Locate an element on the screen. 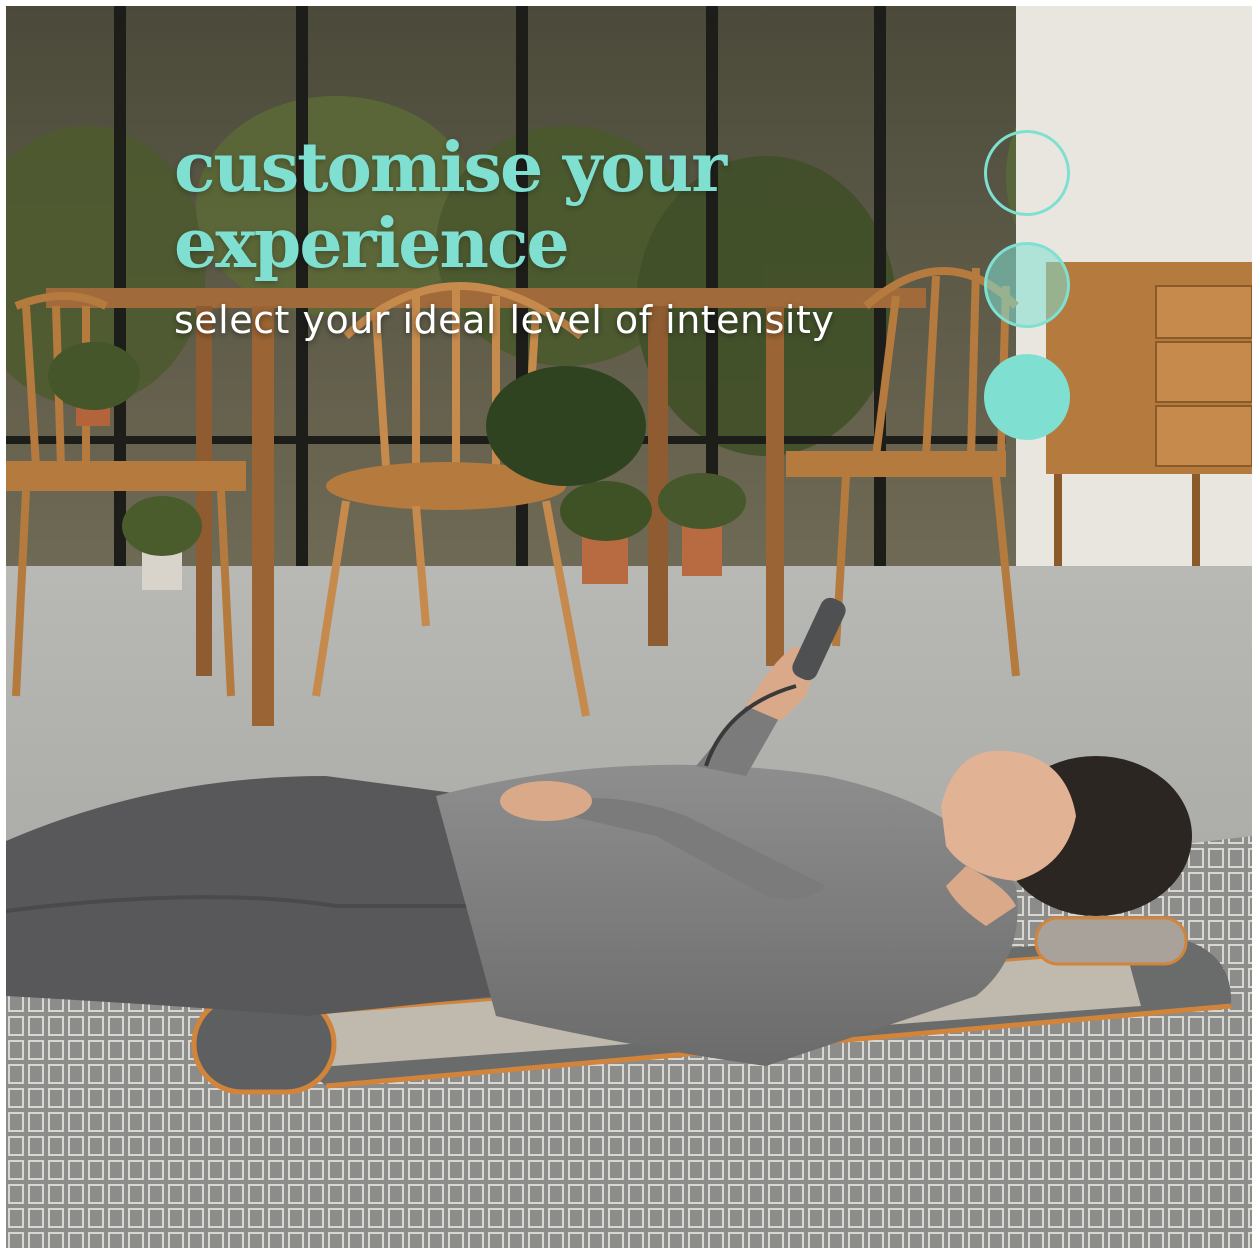 The width and height of the screenshot is (1258, 1254). headline: customise your experience is located at coordinates (450, 206).